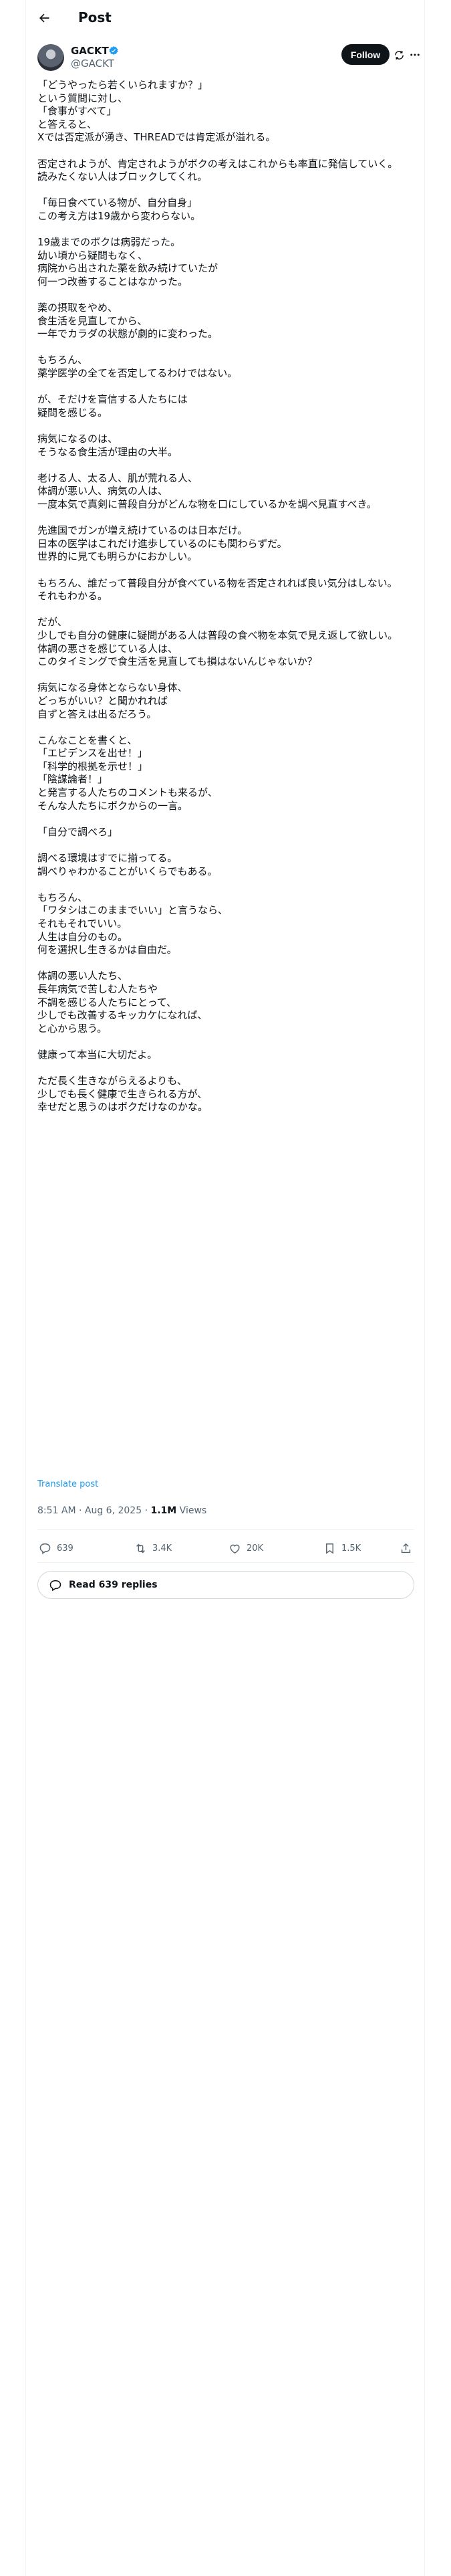  I want to click on post-text-line: 食生活を見直してから、, so click(92, 320).